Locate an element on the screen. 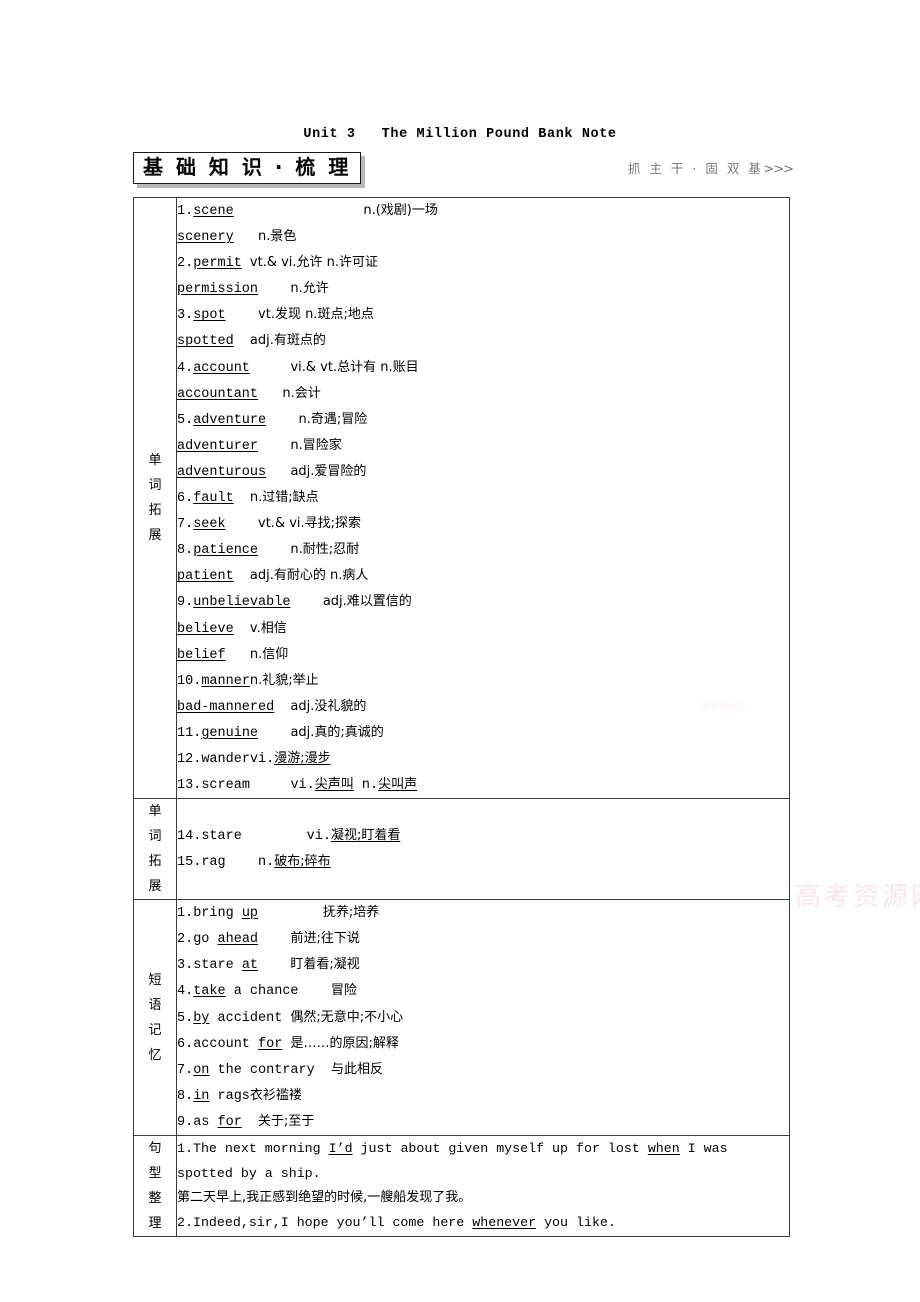 The image size is (920, 1302). vocab-meaning: n.冒险家 is located at coordinates (316, 445).